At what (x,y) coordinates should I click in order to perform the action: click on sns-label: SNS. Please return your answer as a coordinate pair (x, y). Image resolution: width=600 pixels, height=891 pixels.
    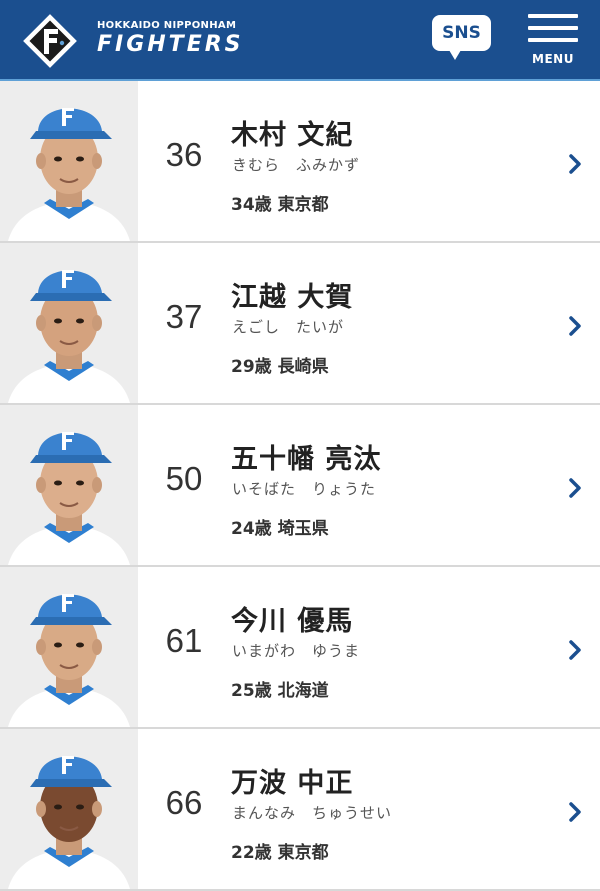
    Looking at the image, I should click on (461, 33).